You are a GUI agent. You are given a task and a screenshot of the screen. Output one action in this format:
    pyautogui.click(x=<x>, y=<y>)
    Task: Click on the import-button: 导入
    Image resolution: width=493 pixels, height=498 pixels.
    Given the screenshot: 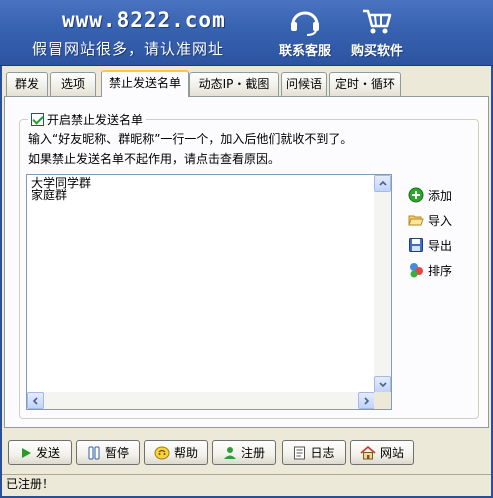 What is the action you would take?
    pyautogui.click(x=443, y=220)
    